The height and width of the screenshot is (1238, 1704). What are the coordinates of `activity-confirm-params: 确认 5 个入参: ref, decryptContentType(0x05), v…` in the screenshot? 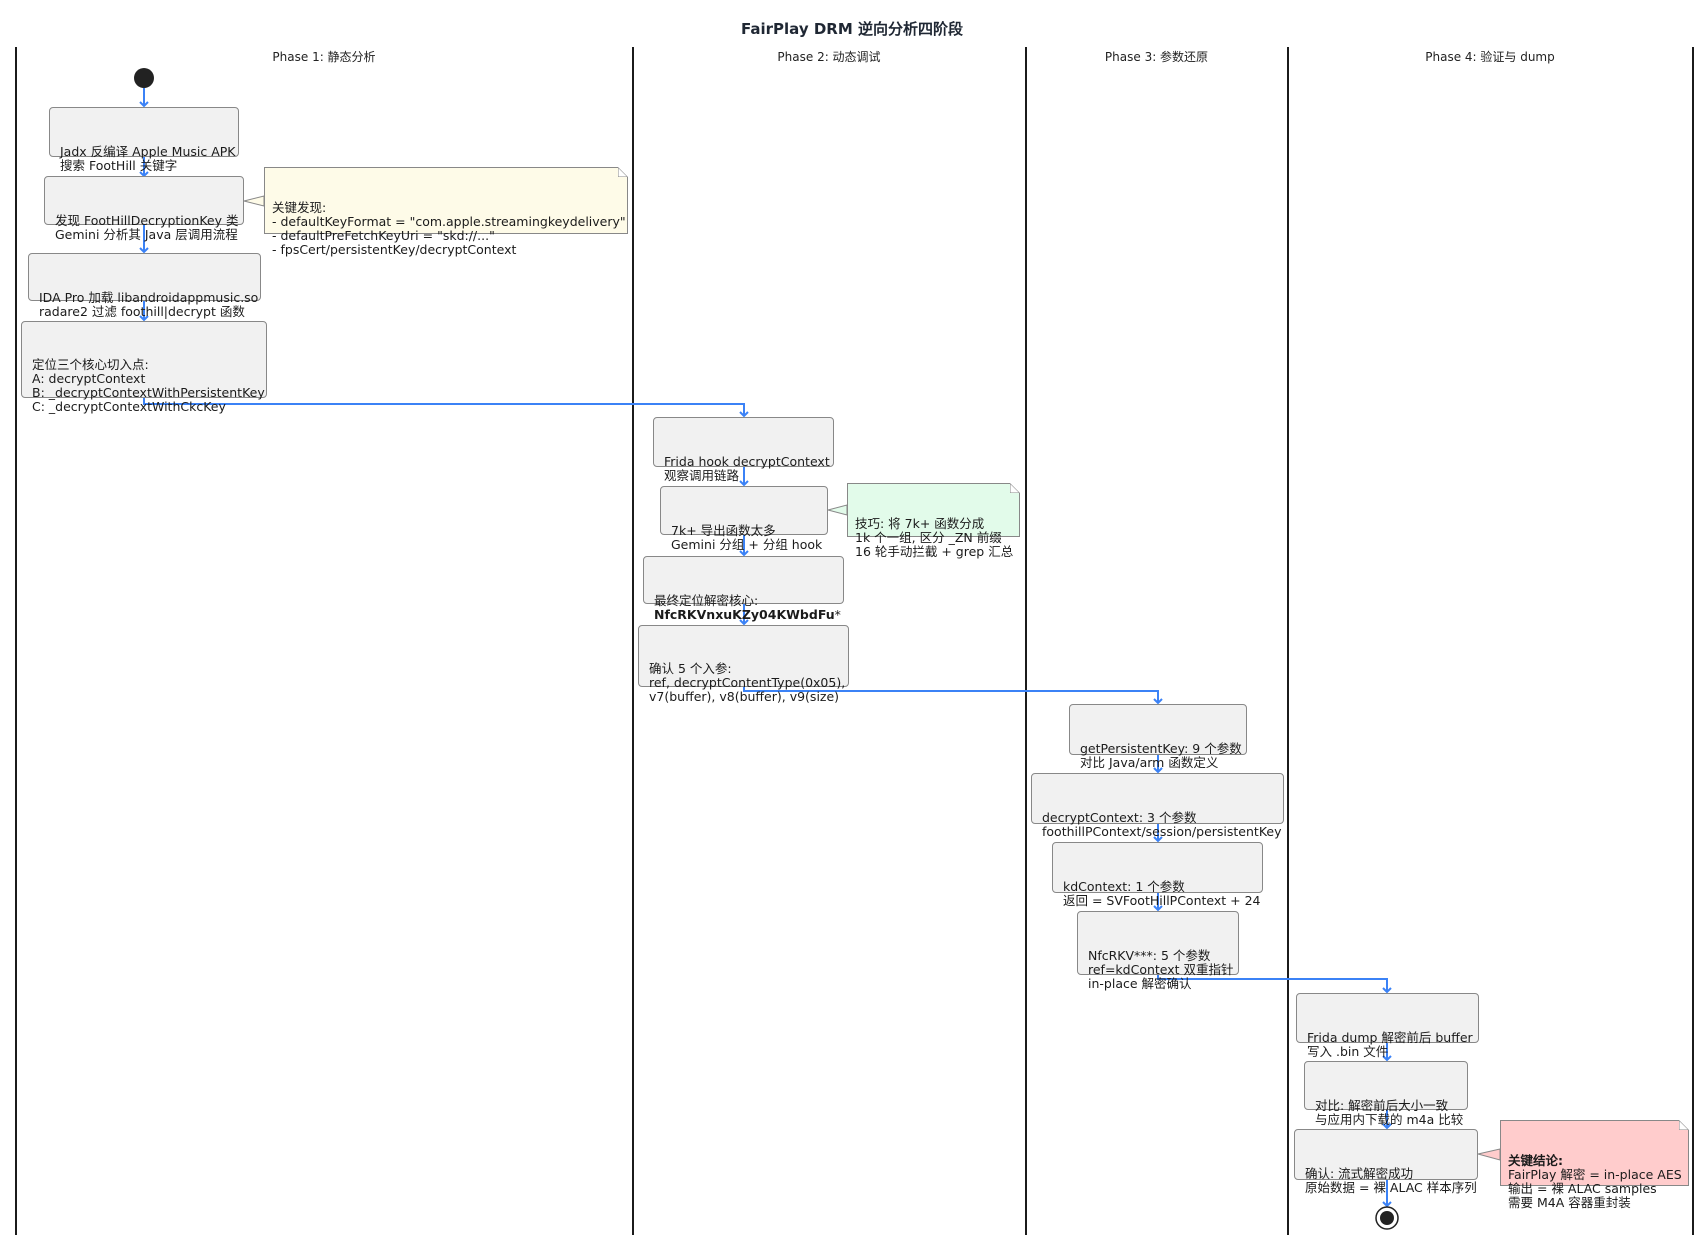 It's located at (743, 664).